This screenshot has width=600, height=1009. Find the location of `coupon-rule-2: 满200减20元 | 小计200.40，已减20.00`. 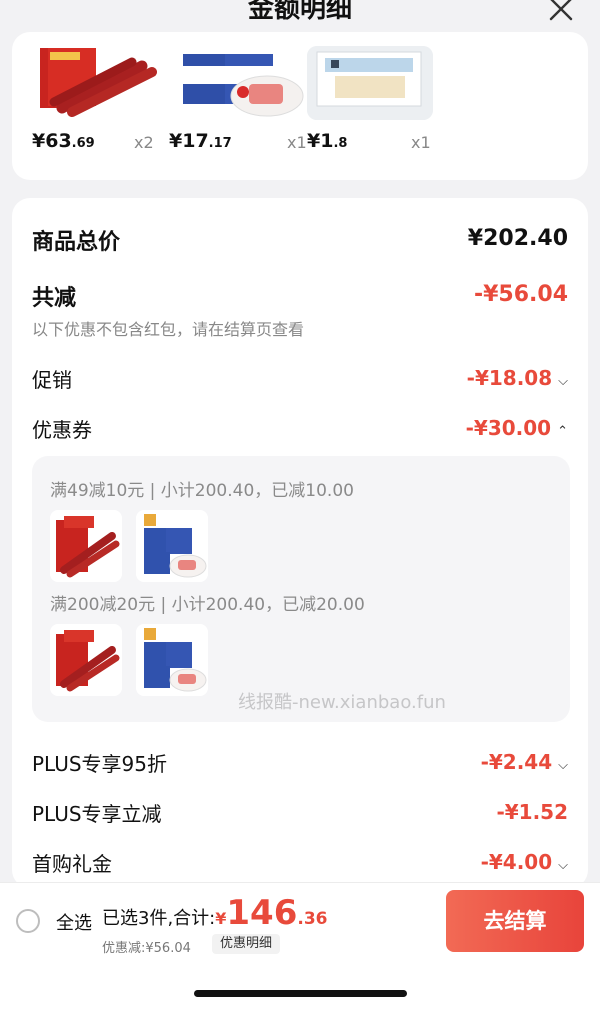

coupon-rule-2: 满200减20元 | 小计200.40，已减20.00 is located at coordinates (207, 605).